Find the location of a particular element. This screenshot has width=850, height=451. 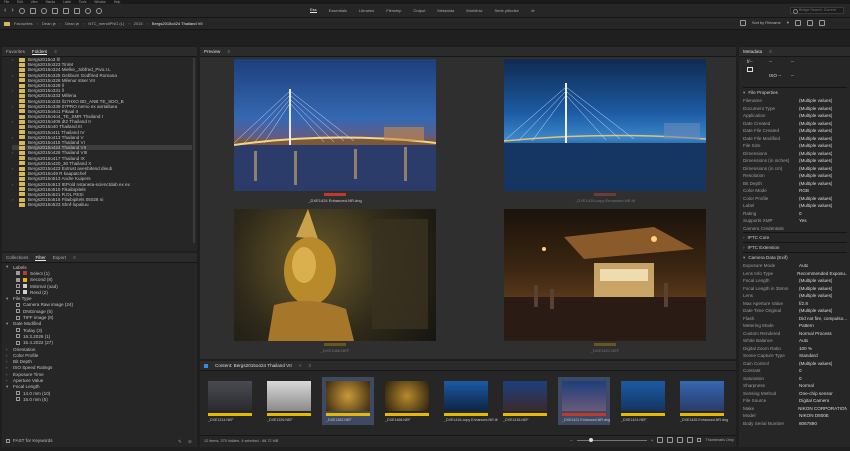

metadata-value: Yes is located at coordinates (803, 220).